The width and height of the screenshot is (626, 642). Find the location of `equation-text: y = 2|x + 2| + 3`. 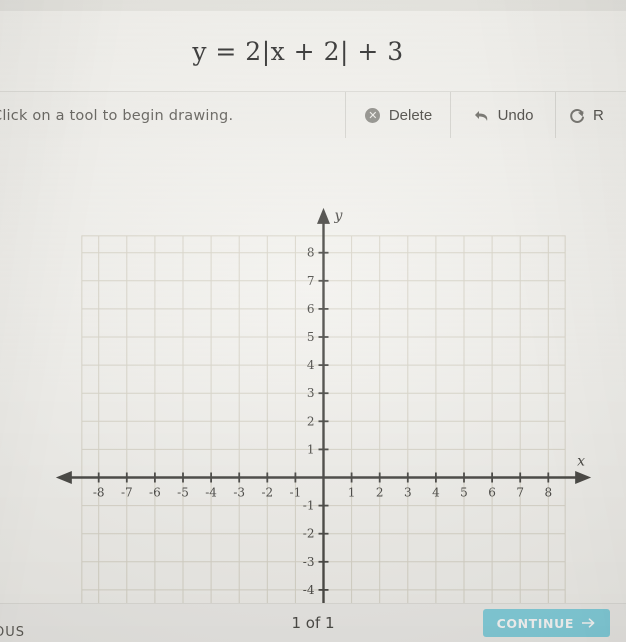

equation-text: y = 2|x + 2| + 3 is located at coordinates (298, 51).